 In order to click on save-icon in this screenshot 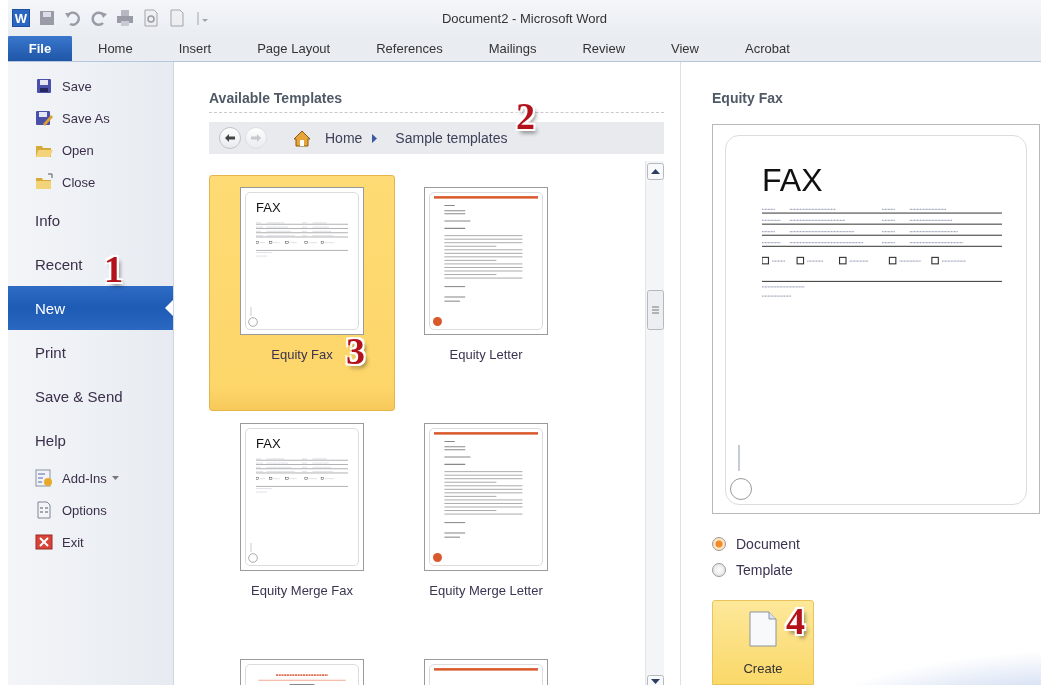, I will do `click(47, 18)`.